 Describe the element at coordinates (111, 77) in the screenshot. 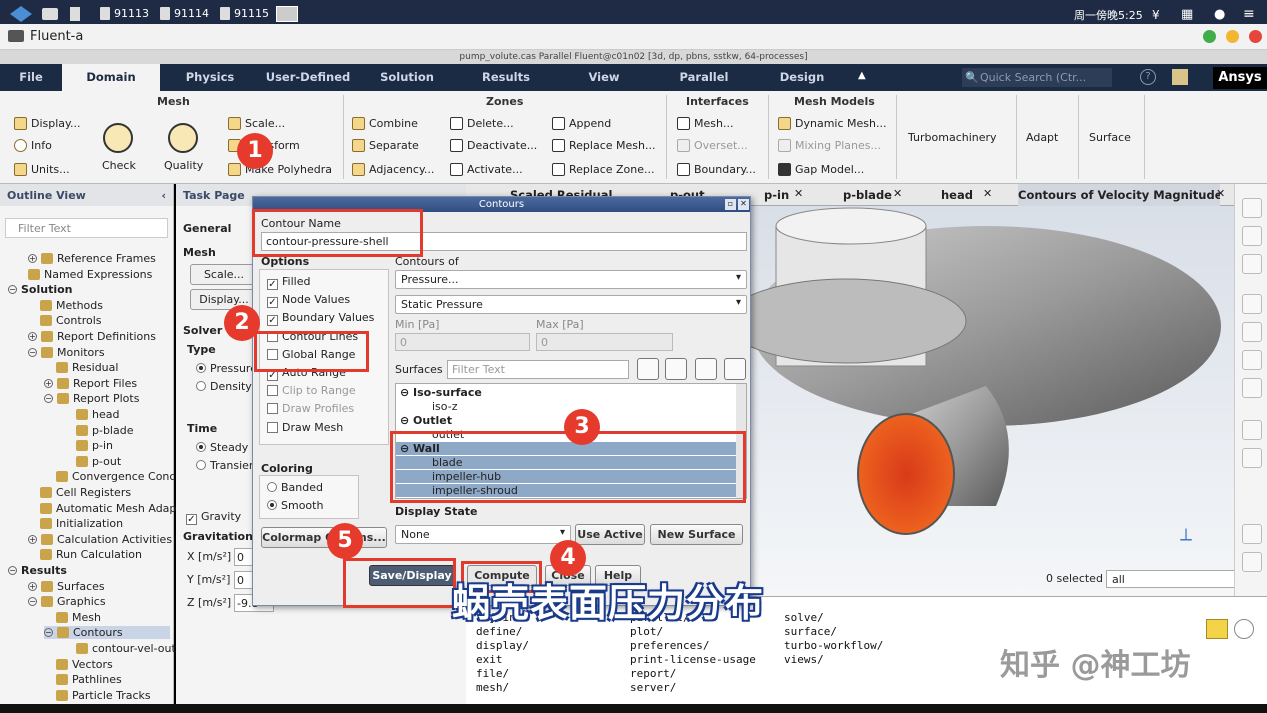

I see `tab-domain: Domain` at that location.